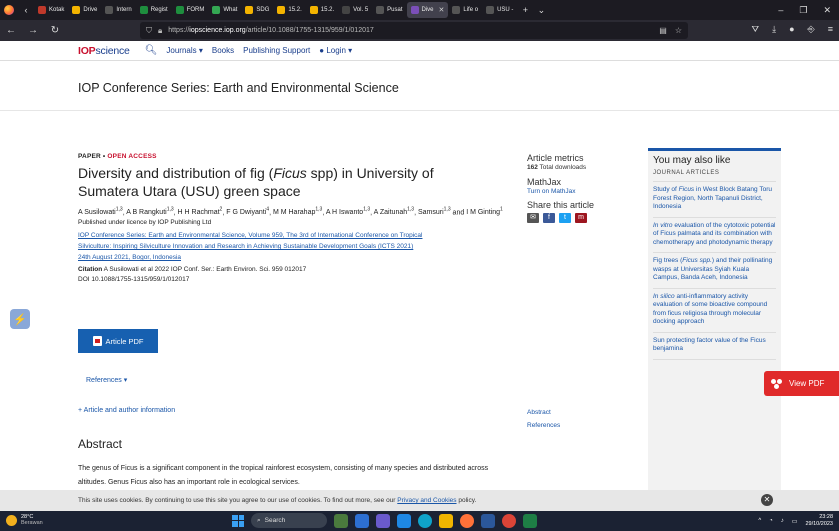 The height and width of the screenshot is (531, 839). What do you see at coordinates (26, 10) in the screenshot?
I see `tab-list-icon: ‹` at bounding box center [26, 10].